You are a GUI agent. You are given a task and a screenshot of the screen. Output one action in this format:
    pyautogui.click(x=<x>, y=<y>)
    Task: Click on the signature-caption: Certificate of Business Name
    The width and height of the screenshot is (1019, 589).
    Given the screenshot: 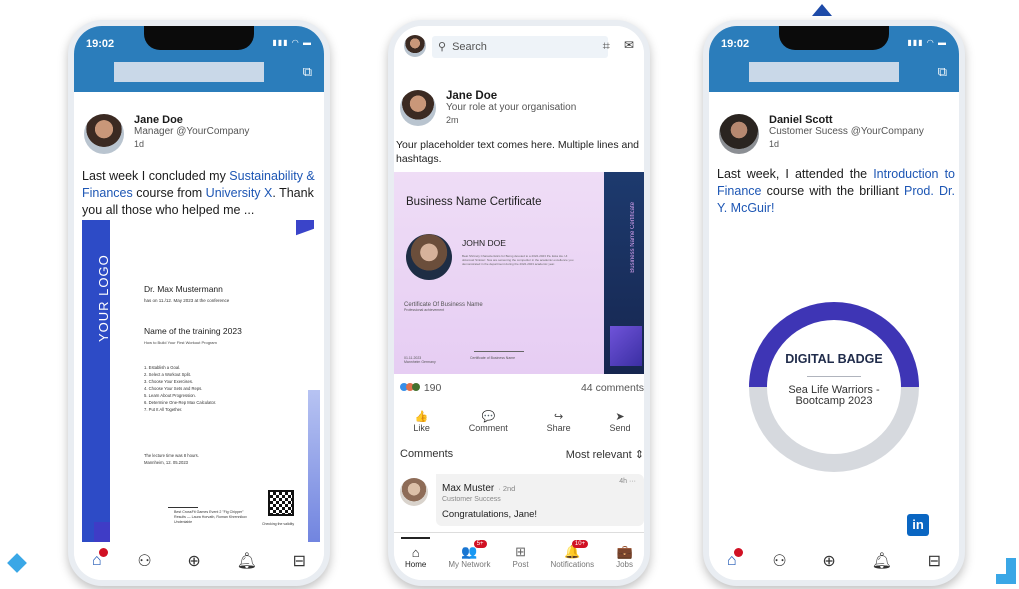 What is the action you would take?
    pyautogui.click(x=493, y=358)
    